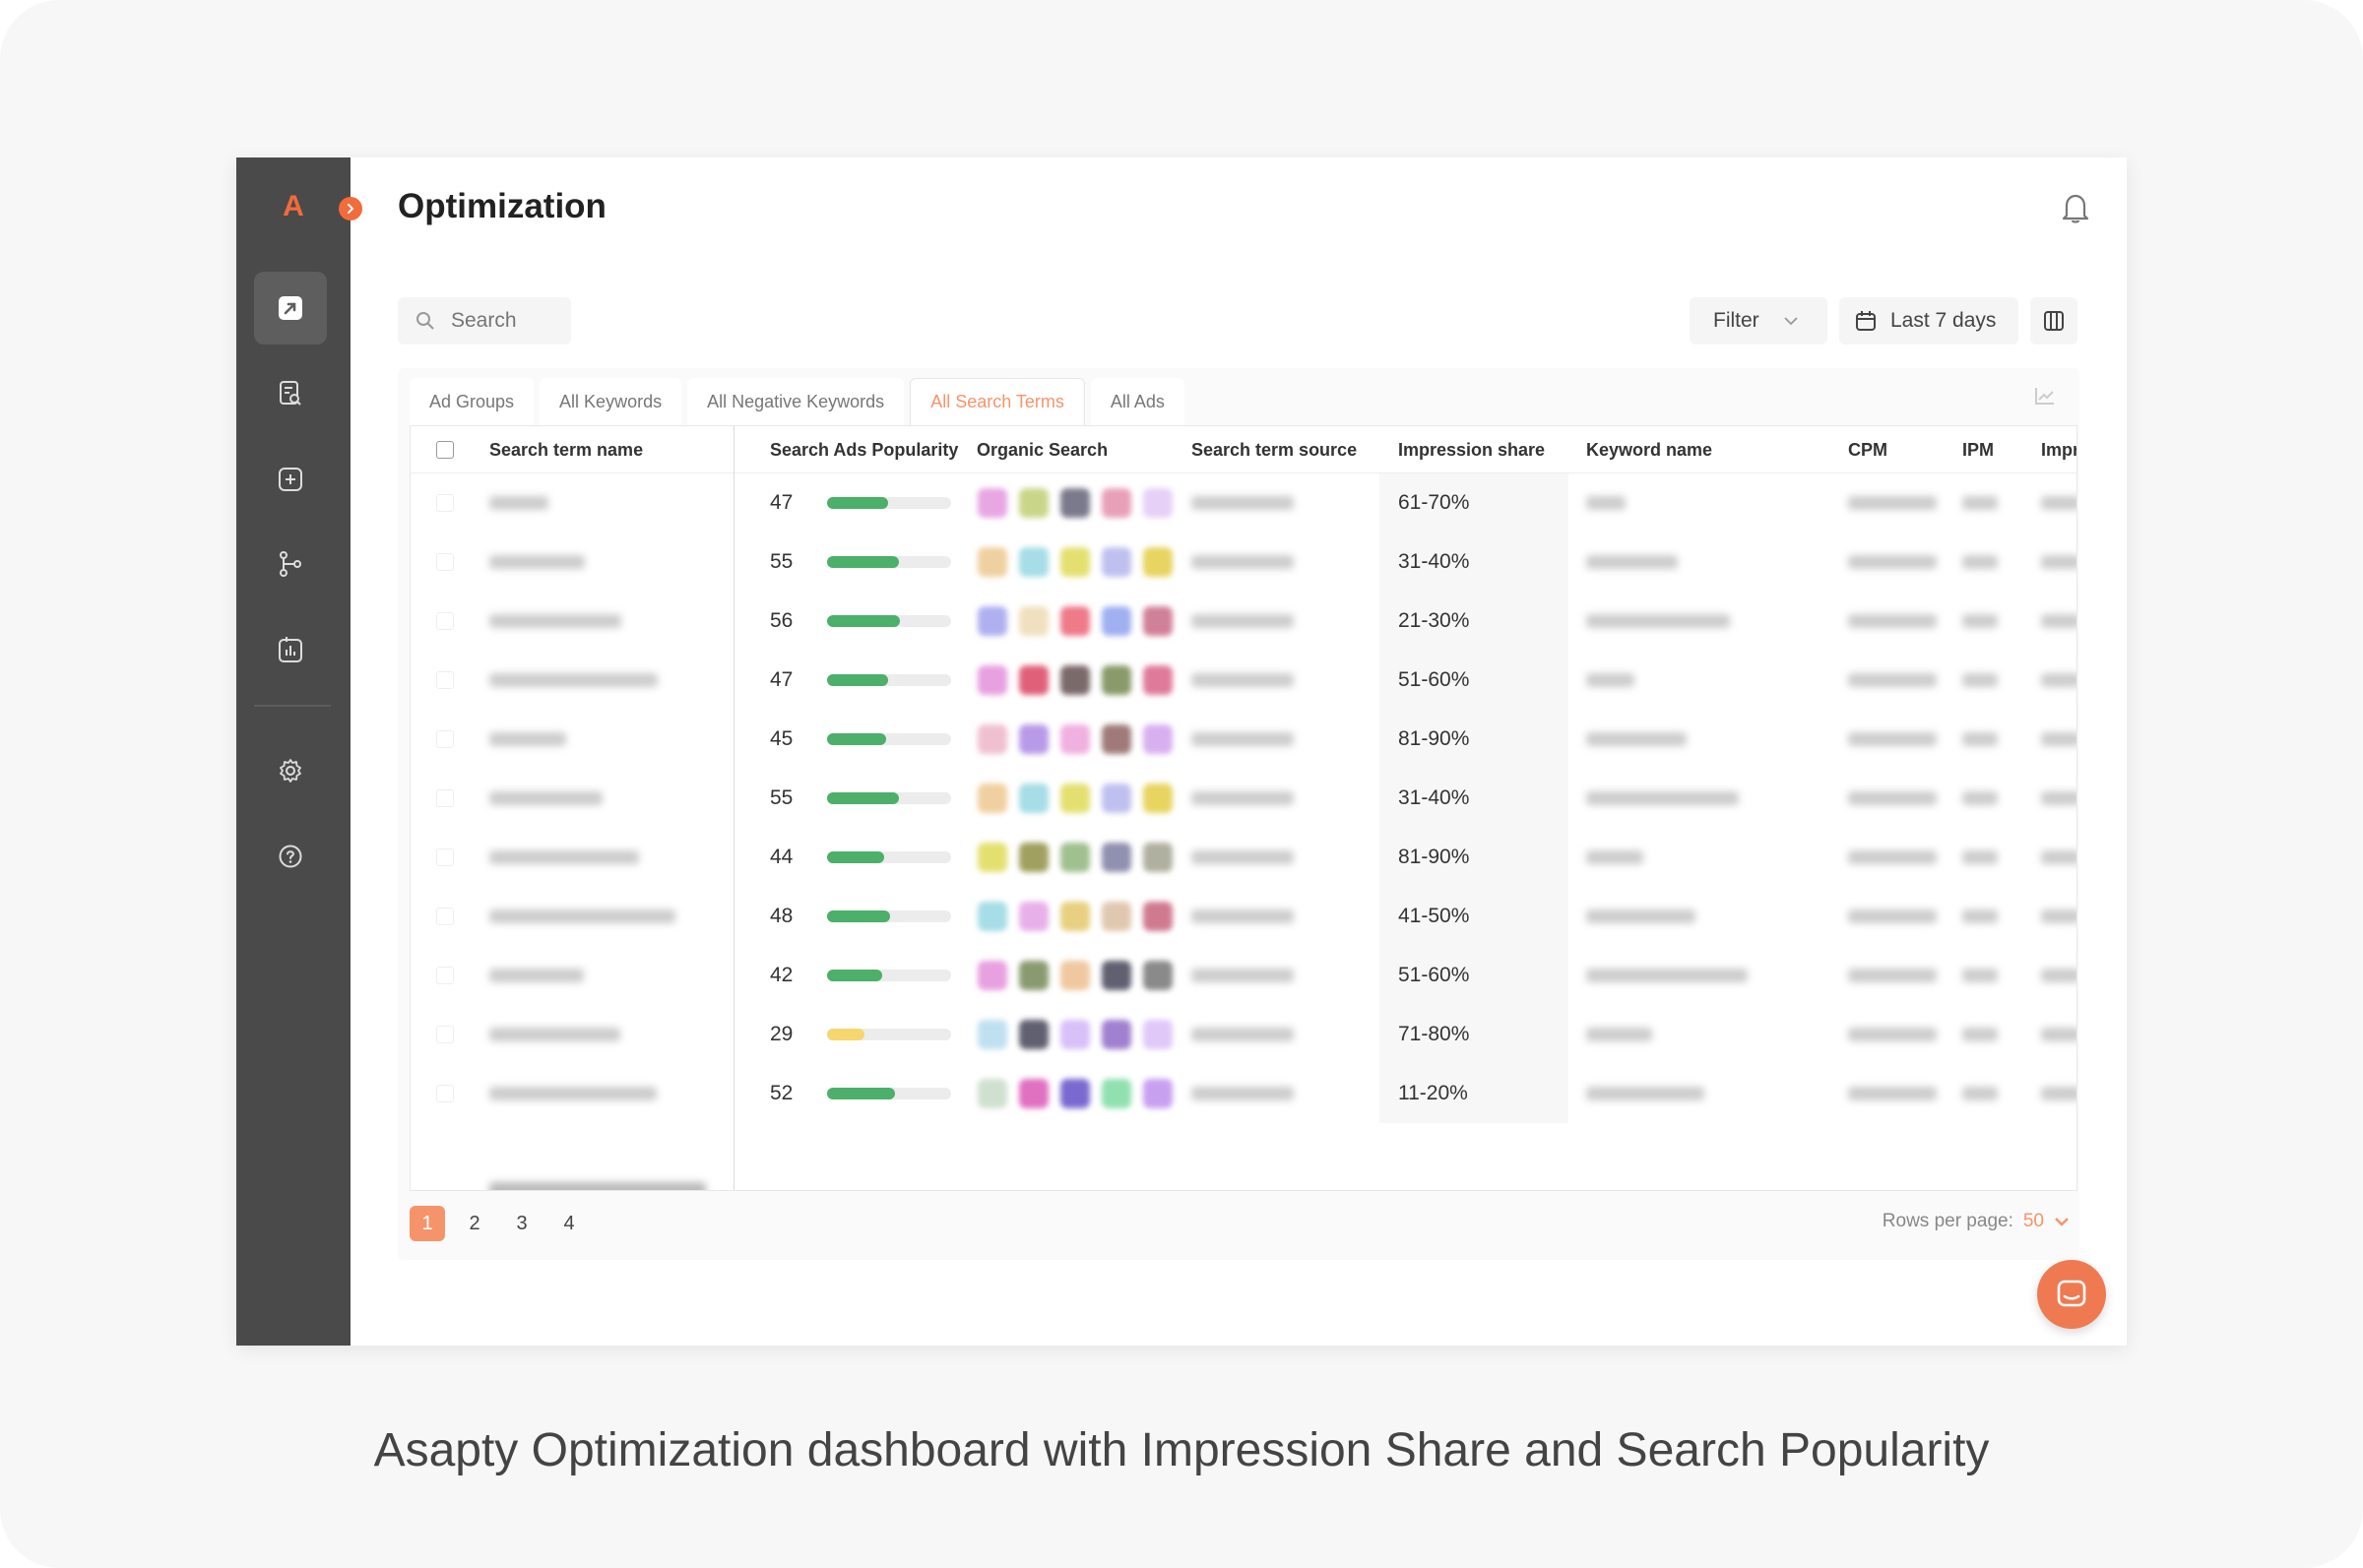 The width and height of the screenshot is (2363, 1568). I want to click on columns-button, so click(2053, 321).